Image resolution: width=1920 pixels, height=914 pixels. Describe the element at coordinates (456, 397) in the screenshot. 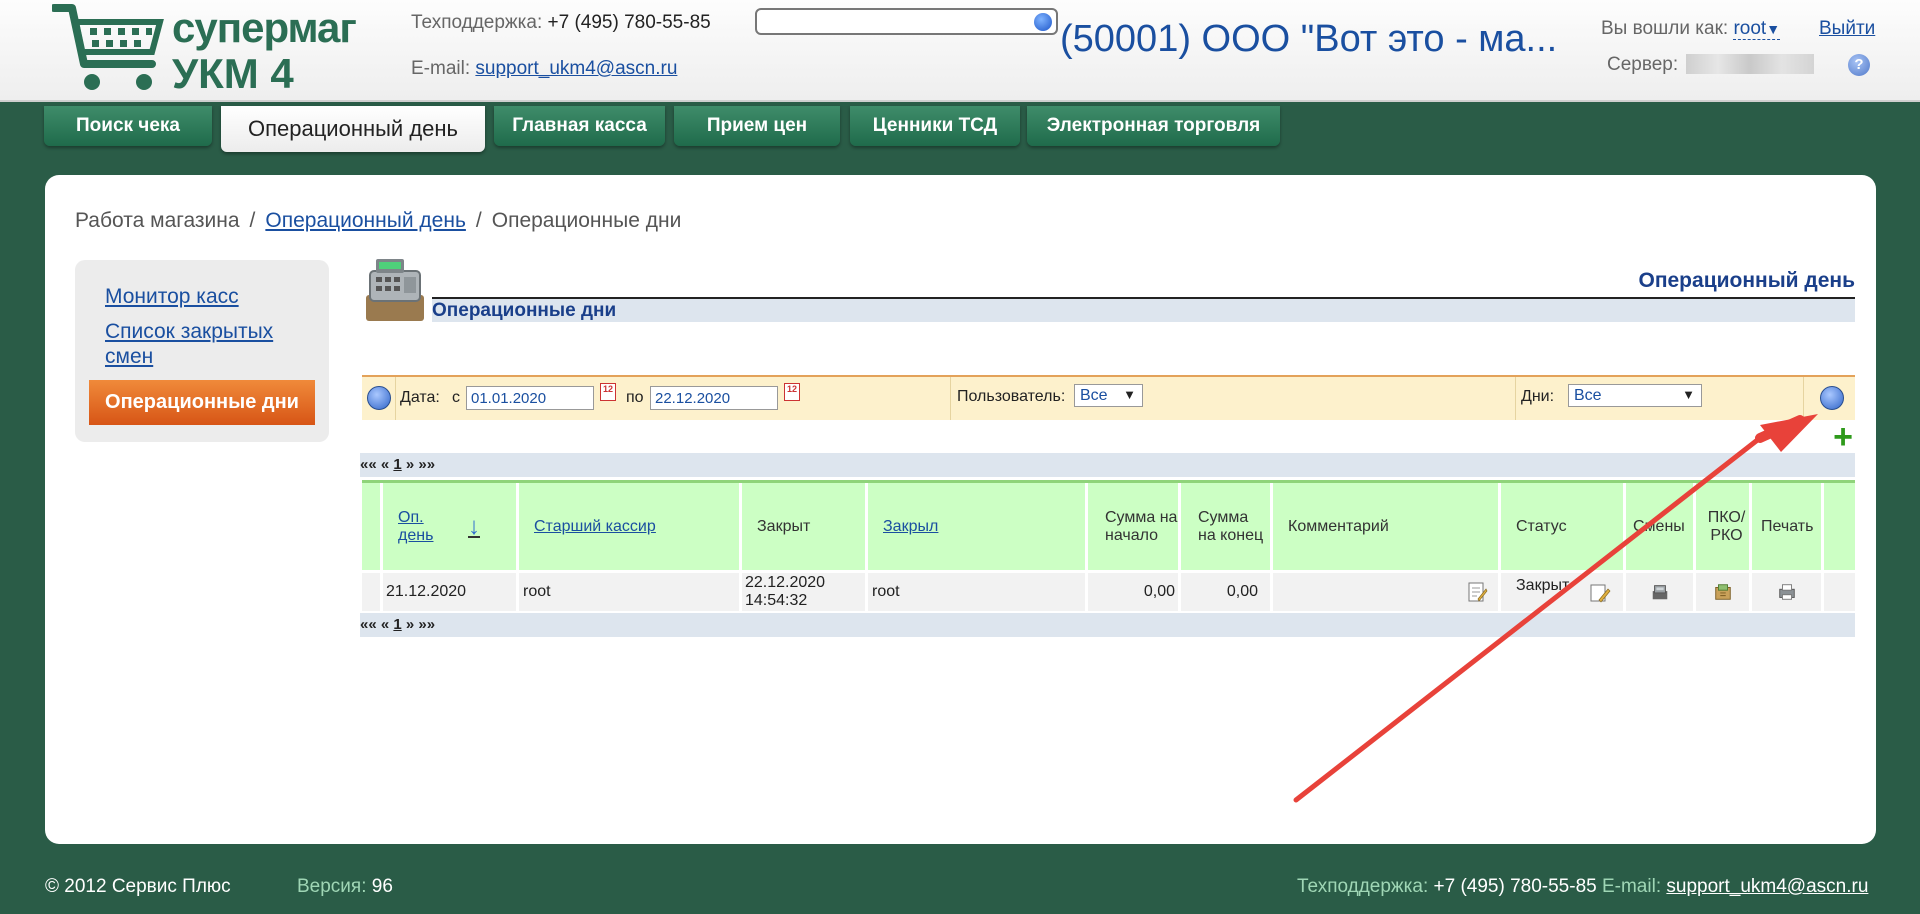

I see `date-from-label: с` at that location.